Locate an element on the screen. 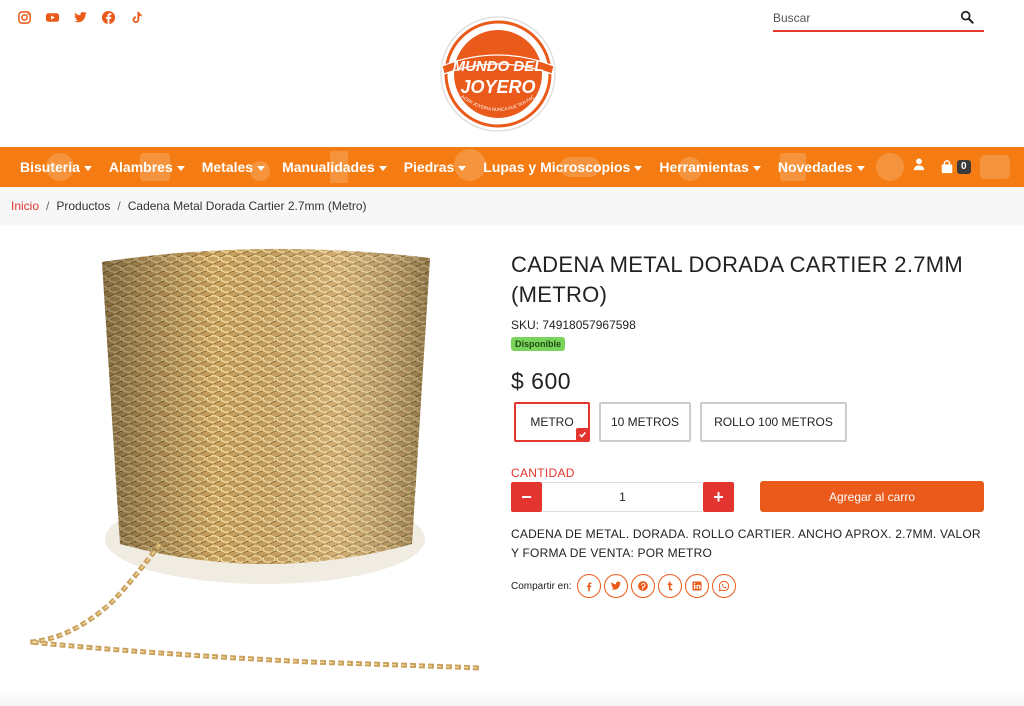 The height and width of the screenshot is (706, 1024). nav-item-label: Lupas y Microscopios is located at coordinates (557, 167).